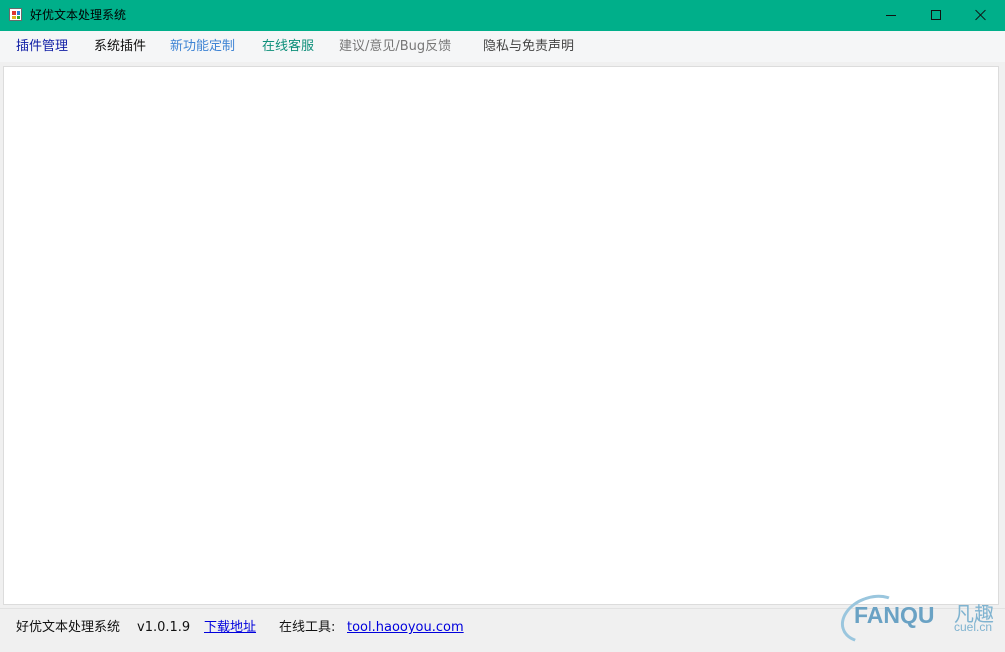  What do you see at coordinates (15, 14) in the screenshot?
I see `app-icon` at bounding box center [15, 14].